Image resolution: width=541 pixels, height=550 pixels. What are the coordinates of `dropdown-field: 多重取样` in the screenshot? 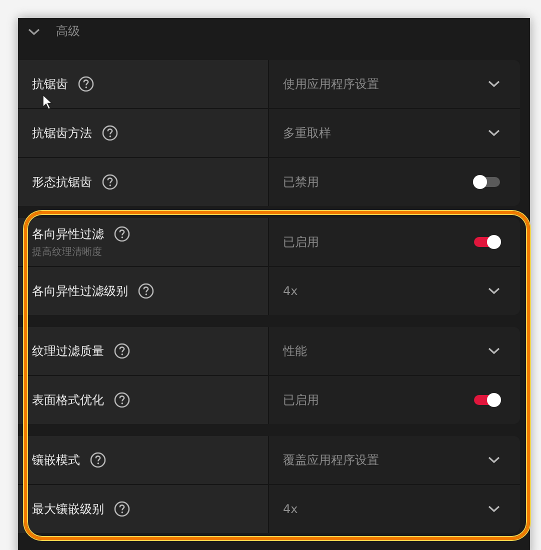 It's located at (394, 133).